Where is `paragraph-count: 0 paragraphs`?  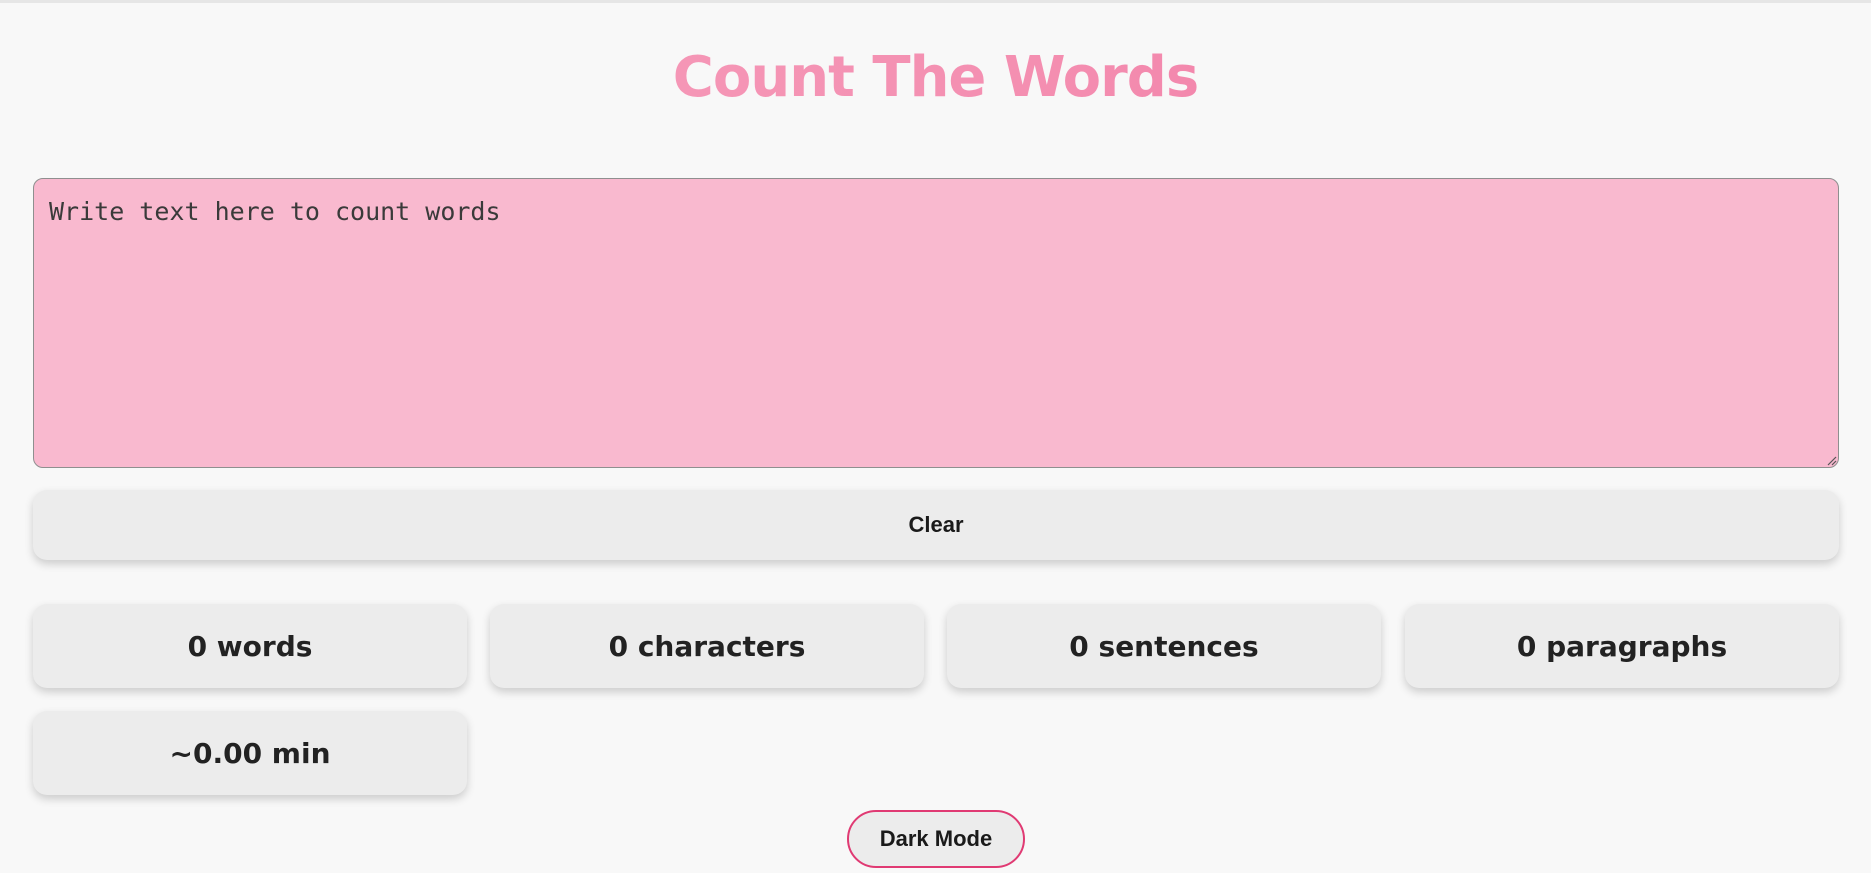
paragraph-count: 0 paragraphs is located at coordinates (1622, 646).